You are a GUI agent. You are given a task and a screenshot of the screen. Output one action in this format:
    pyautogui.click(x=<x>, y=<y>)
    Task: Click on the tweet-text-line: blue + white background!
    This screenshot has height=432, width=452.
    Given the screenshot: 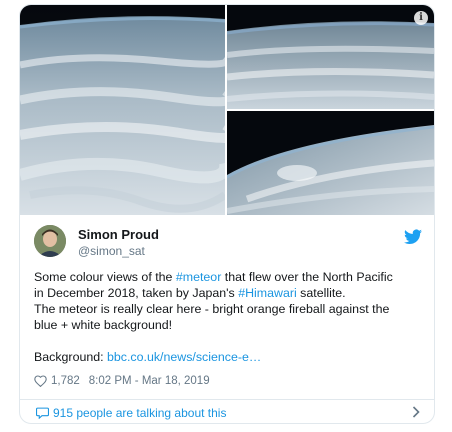 What is the action you would take?
    pyautogui.click(x=103, y=325)
    